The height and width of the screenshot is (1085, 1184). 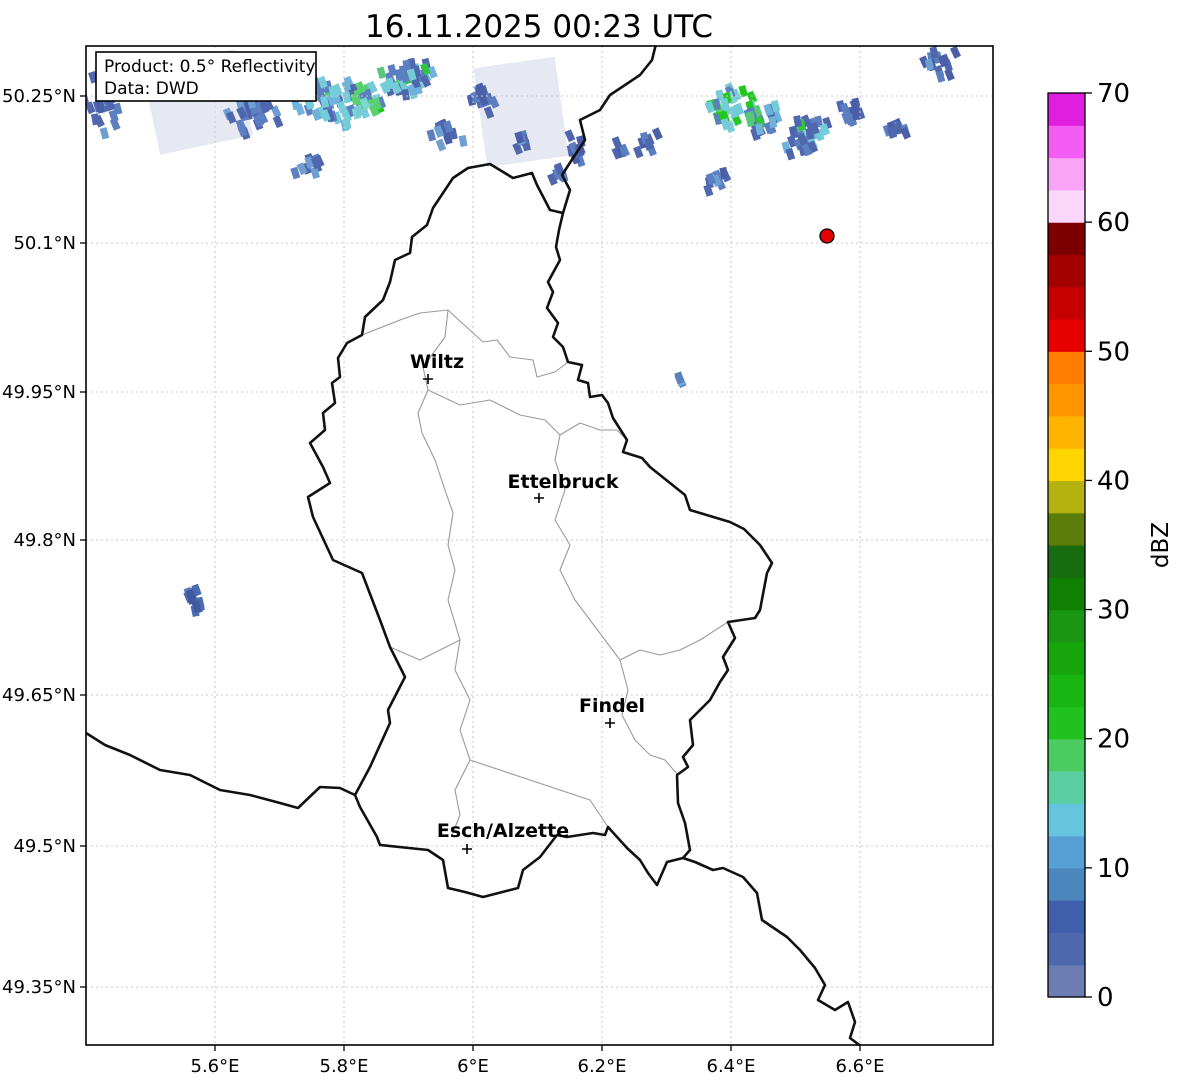 What do you see at coordinates (731, 1066) in the screenshot?
I see `x-axis-tick-label: 6.4°E` at bounding box center [731, 1066].